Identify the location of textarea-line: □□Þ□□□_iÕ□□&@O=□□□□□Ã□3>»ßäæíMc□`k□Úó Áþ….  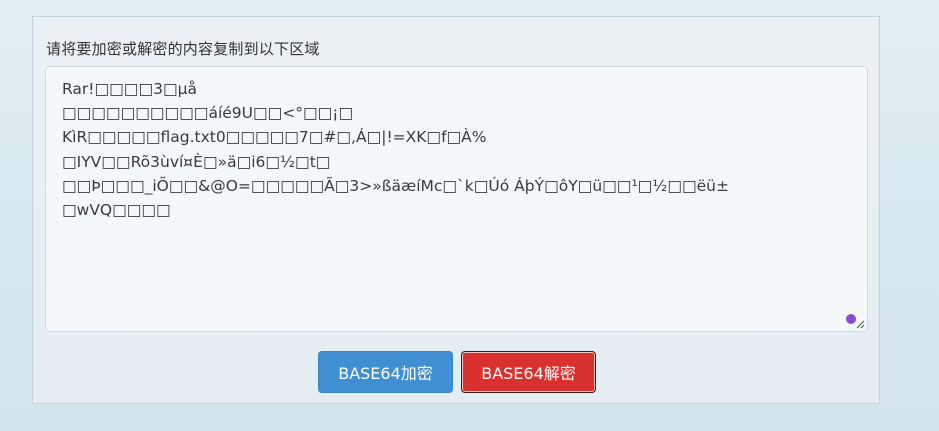
(395, 185).